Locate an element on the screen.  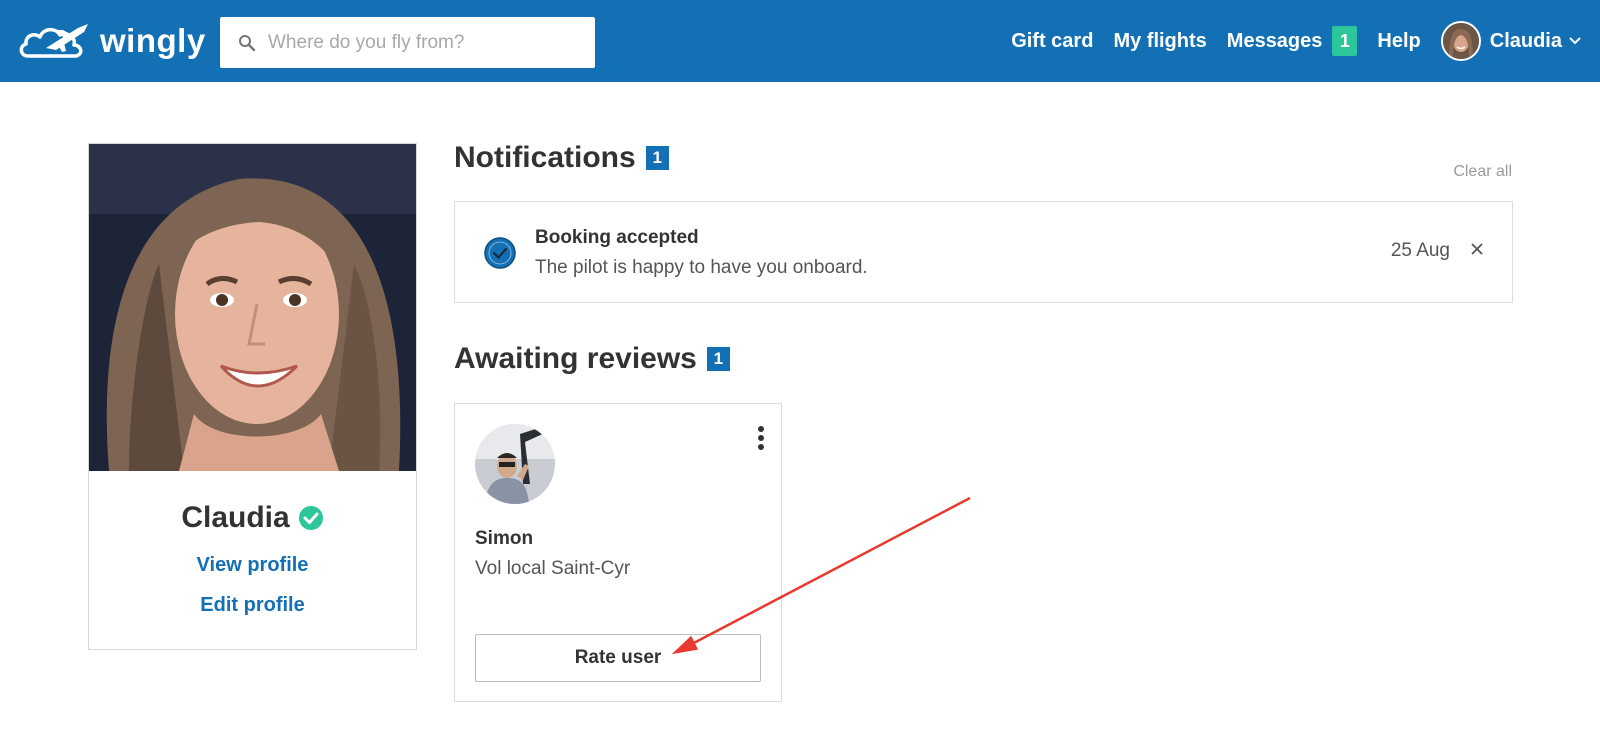
verified-check-icon is located at coordinates (310, 518).